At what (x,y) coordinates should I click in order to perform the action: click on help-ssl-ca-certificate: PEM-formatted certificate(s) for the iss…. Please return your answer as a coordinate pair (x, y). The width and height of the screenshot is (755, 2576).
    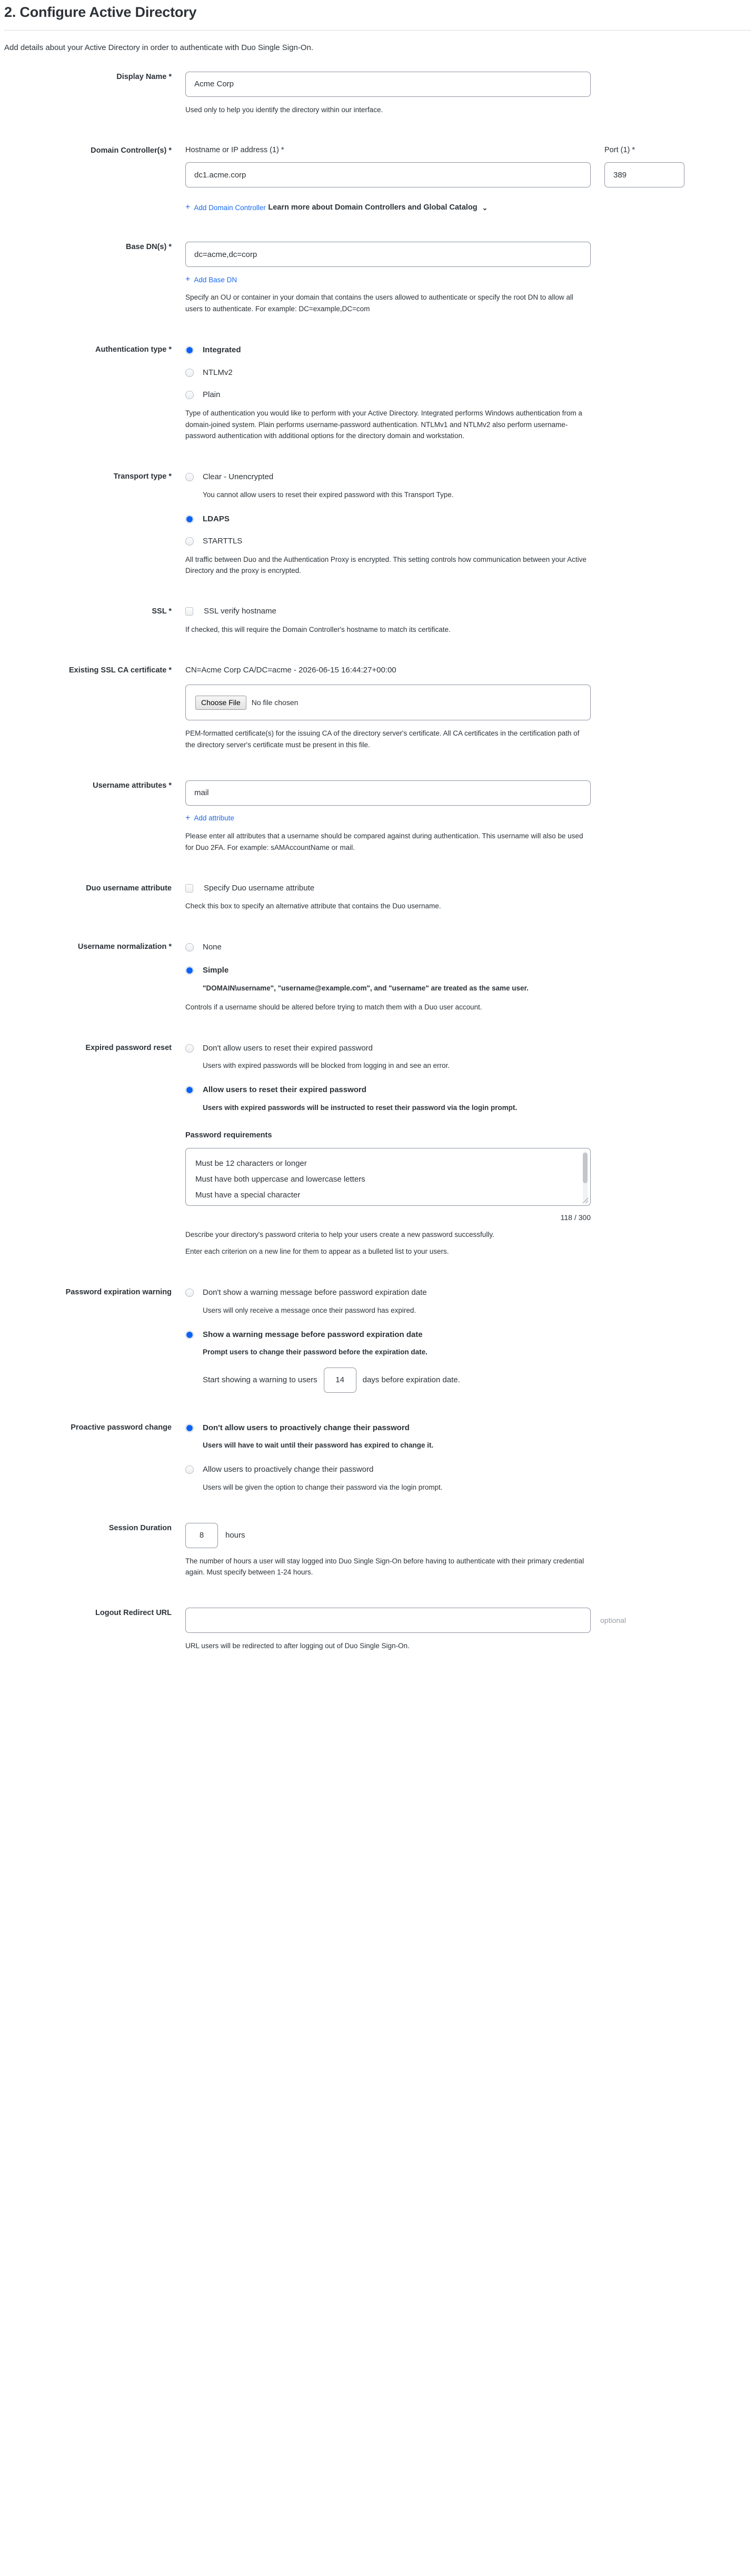
    Looking at the image, I should click on (382, 739).